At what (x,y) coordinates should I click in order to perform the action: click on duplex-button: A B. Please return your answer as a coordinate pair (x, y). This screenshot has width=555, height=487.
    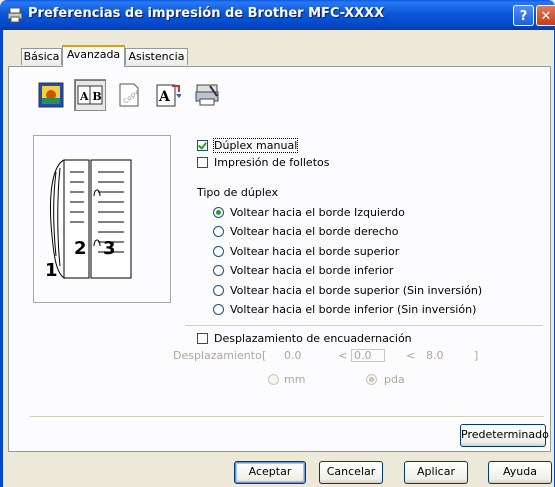
    Looking at the image, I should click on (90, 95).